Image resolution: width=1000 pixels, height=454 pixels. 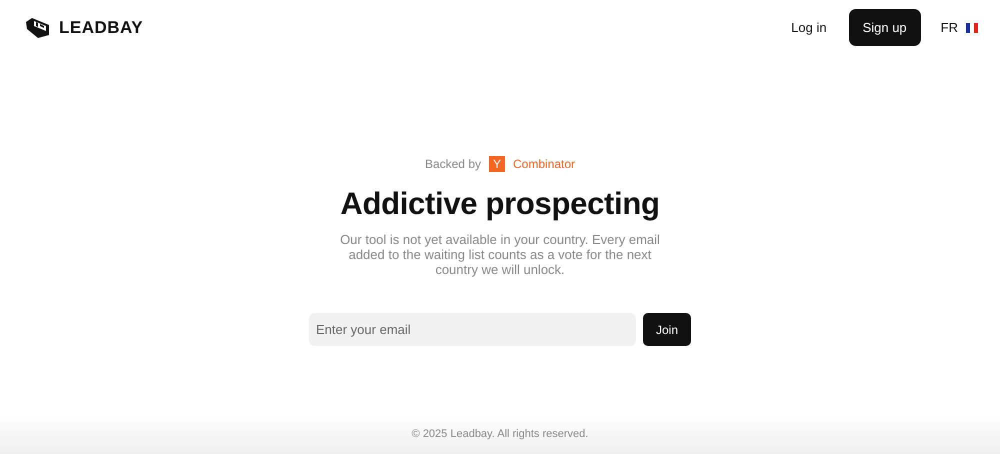 What do you see at coordinates (667, 329) in the screenshot?
I see `join-button: Join` at bounding box center [667, 329].